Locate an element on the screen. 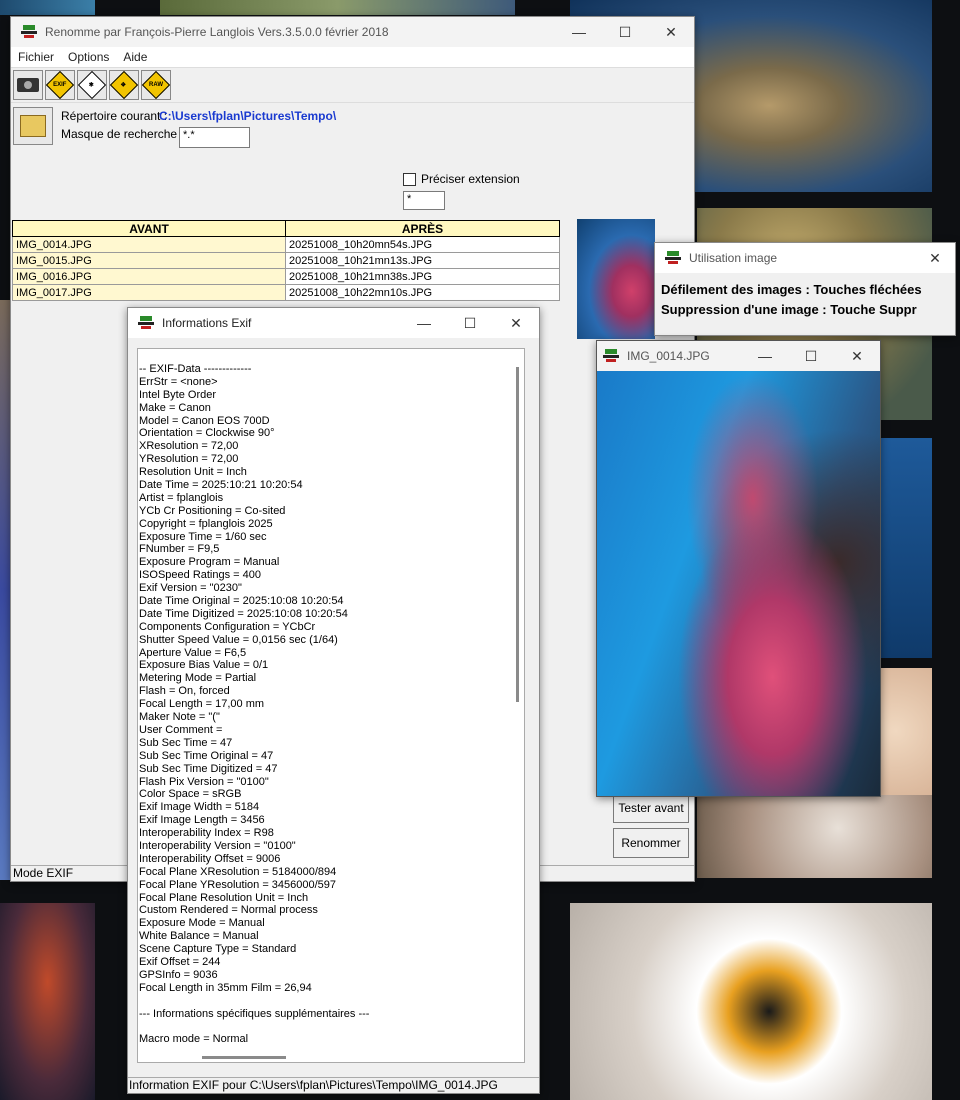 The image size is (960, 1100). exif-line: Exposure Time = 1/60 sec is located at coordinates (203, 536).